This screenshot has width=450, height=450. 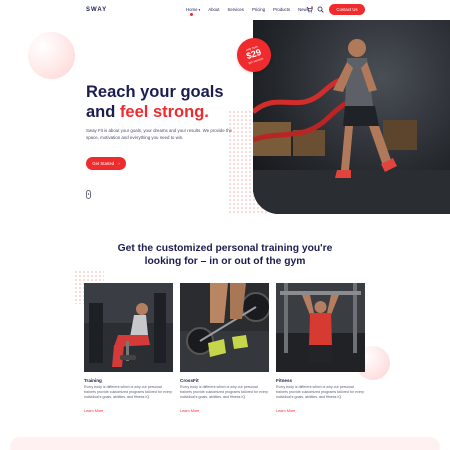 What do you see at coordinates (225, 443) in the screenshot?
I see `footer-band` at bounding box center [225, 443].